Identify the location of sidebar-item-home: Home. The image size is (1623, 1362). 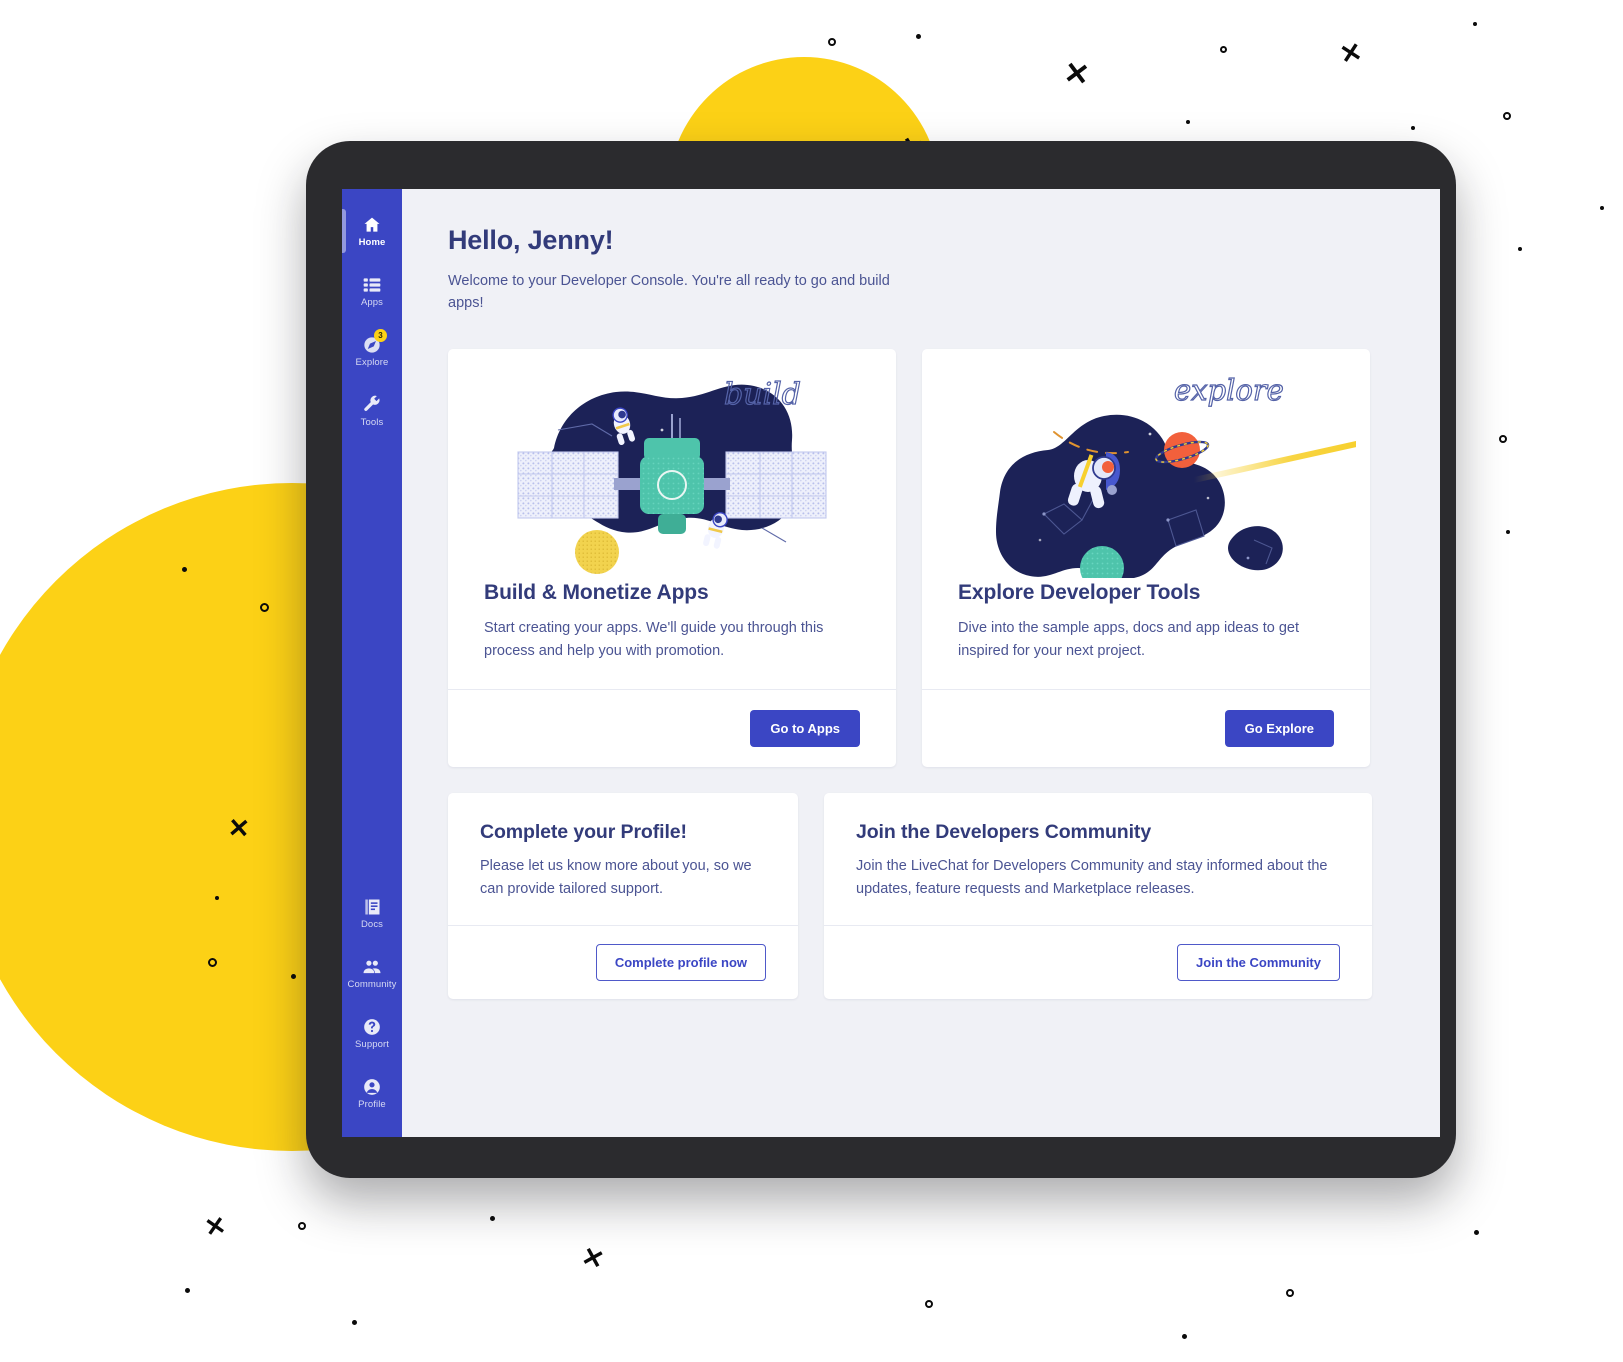
(372, 231).